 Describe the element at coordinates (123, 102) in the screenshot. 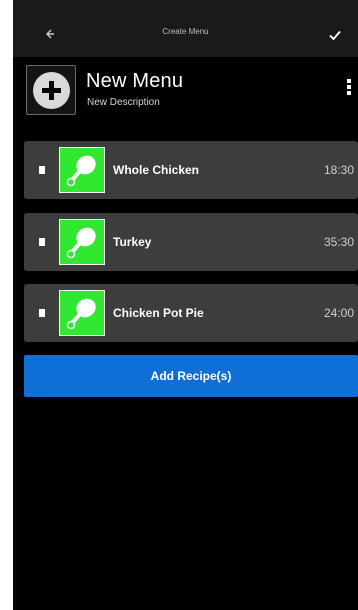

I see `menu-description: New Description` at that location.